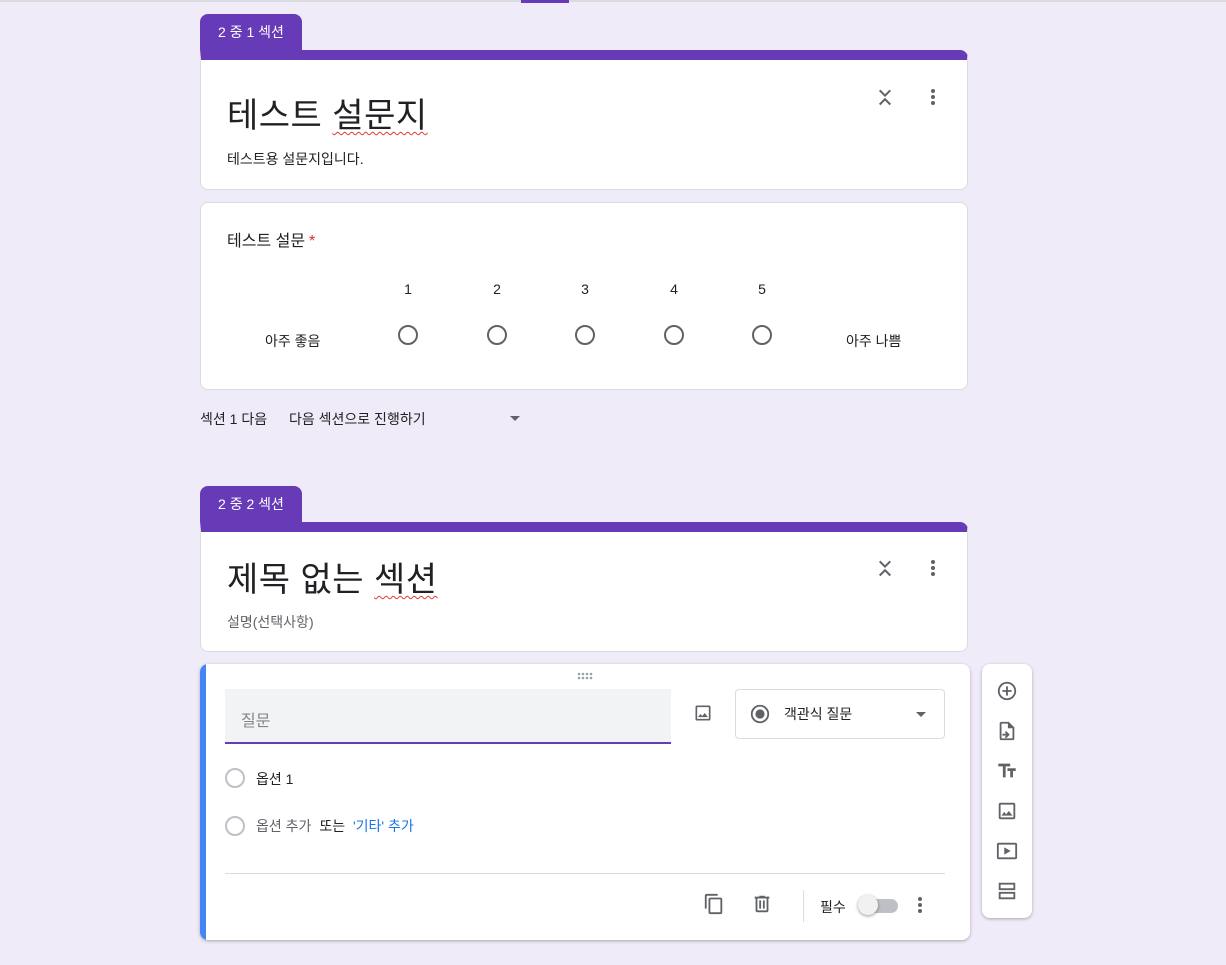  I want to click on form-description: 테스트용 설문지입니다., so click(295, 159).